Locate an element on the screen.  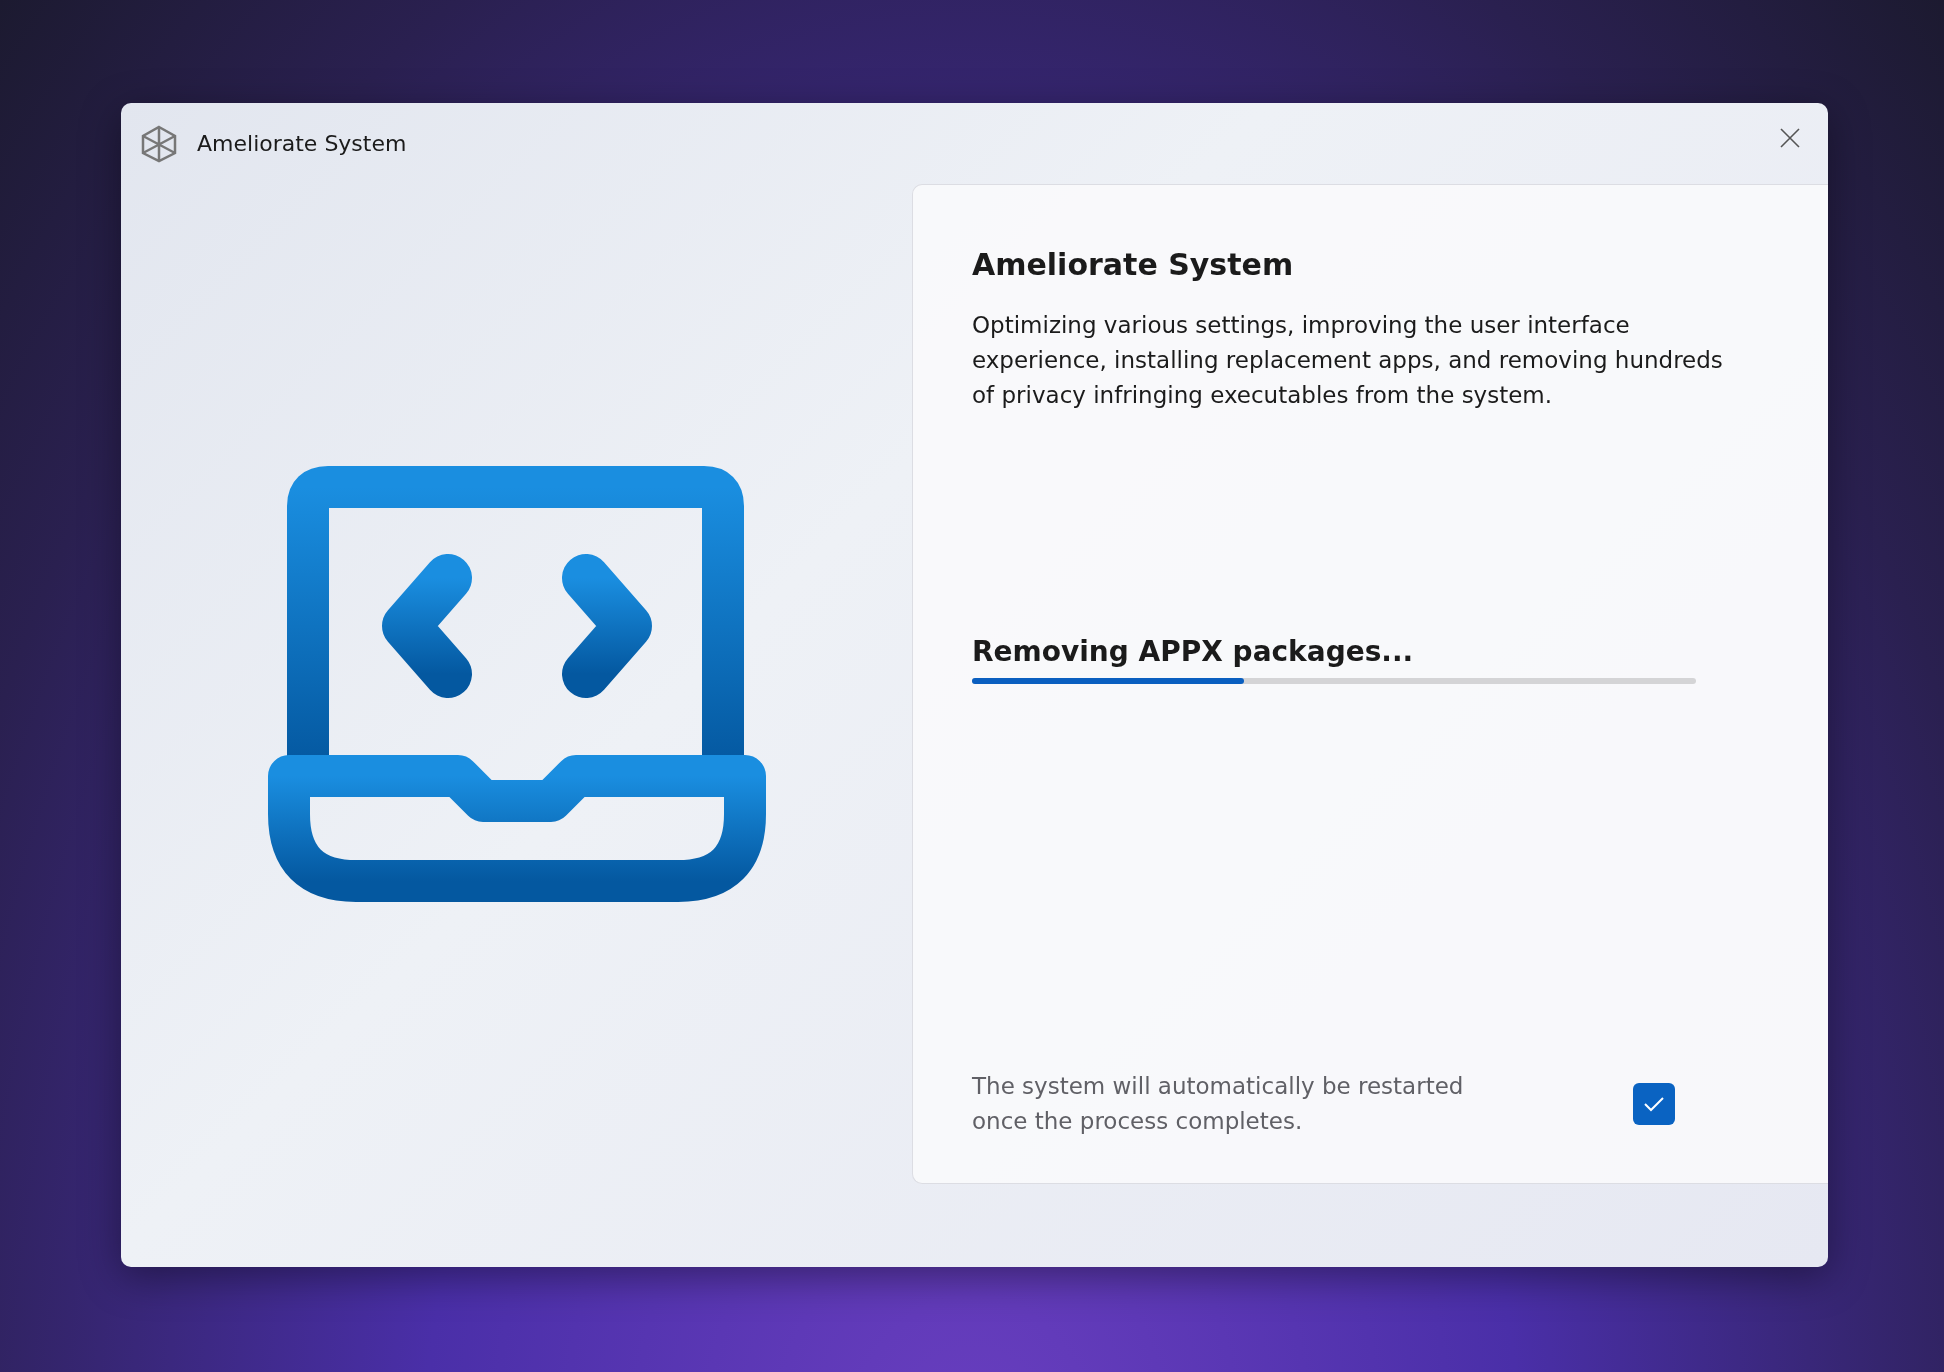
checkmark-icon is located at coordinates (1654, 1104).